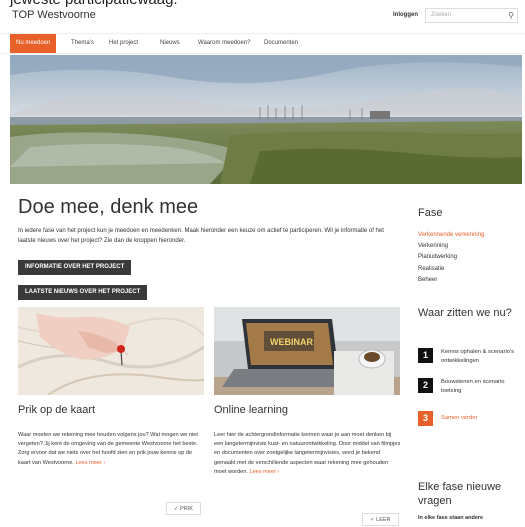  What do you see at coordinates (291, 342) in the screenshot?
I see `webinar-image-label: WEBINAR` at bounding box center [291, 342].